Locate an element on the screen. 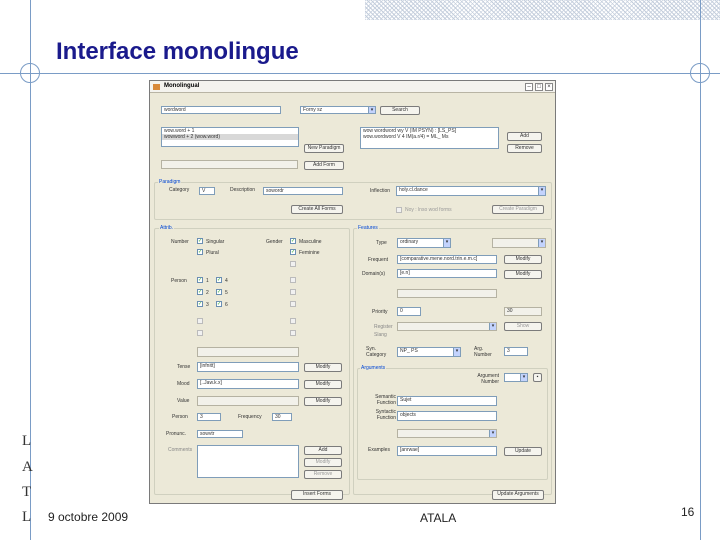  add-form-button: Add Form is located at coordinates (324, 165).